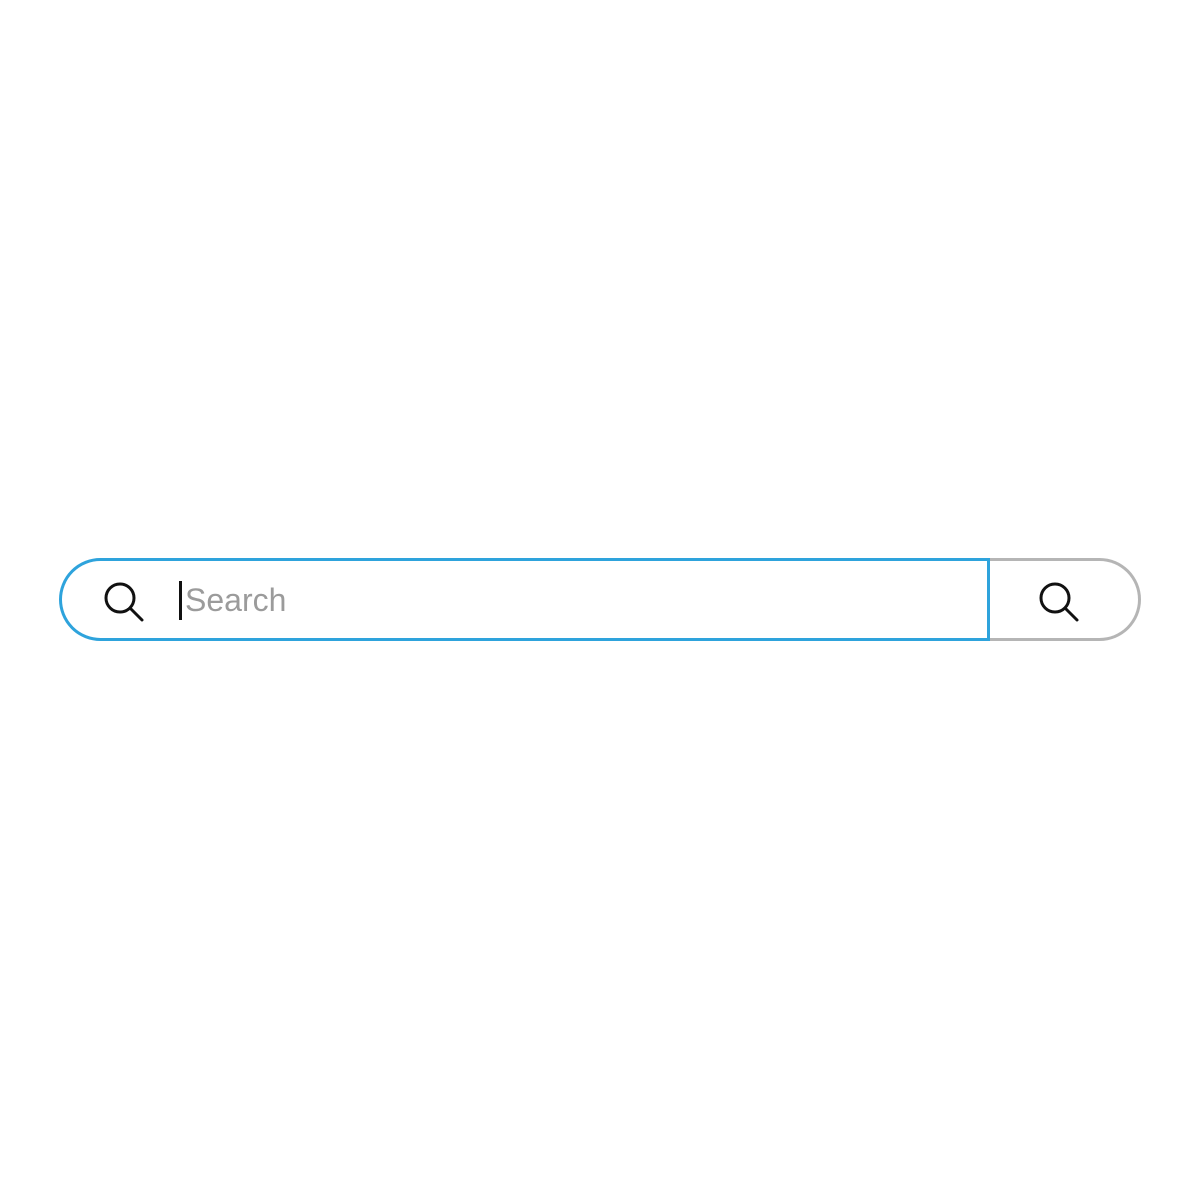  I want to click on search-field, so click(524, 599).